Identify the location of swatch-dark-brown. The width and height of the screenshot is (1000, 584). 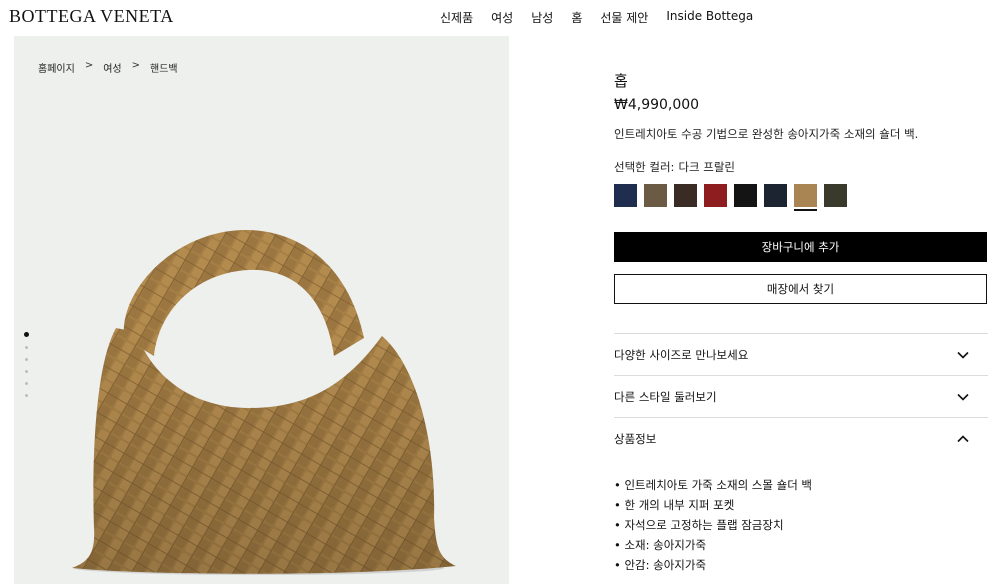
(685, 195).